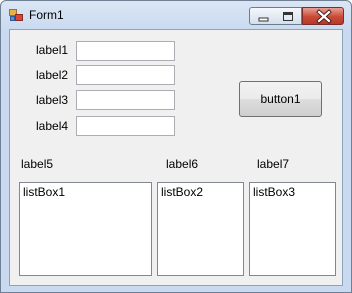  What do you see at coordinates (274, 192) in the screenshot?
I see `listbox3-item: listBox3` at bounding box center [274, 192].